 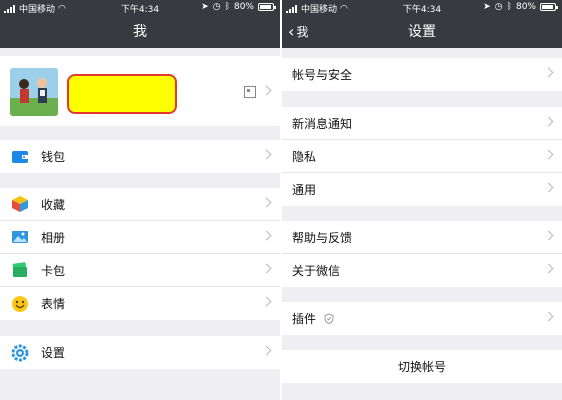 What do you see at coordinates (20, 270) in the screenshot?
I see `card-wallet-icon` at bounding box center [20, 270].